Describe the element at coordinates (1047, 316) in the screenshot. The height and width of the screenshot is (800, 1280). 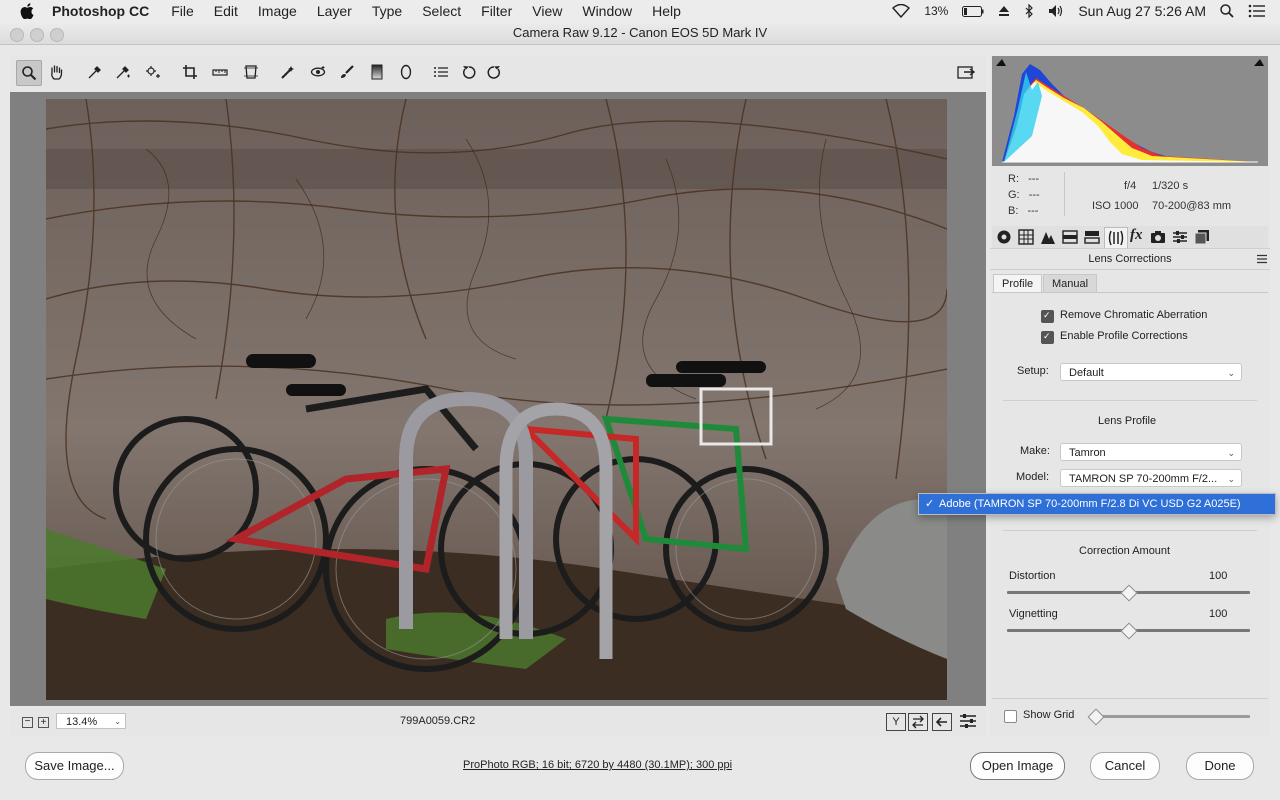
I see `remove-chromatic-aberration-checkbox` at that location.